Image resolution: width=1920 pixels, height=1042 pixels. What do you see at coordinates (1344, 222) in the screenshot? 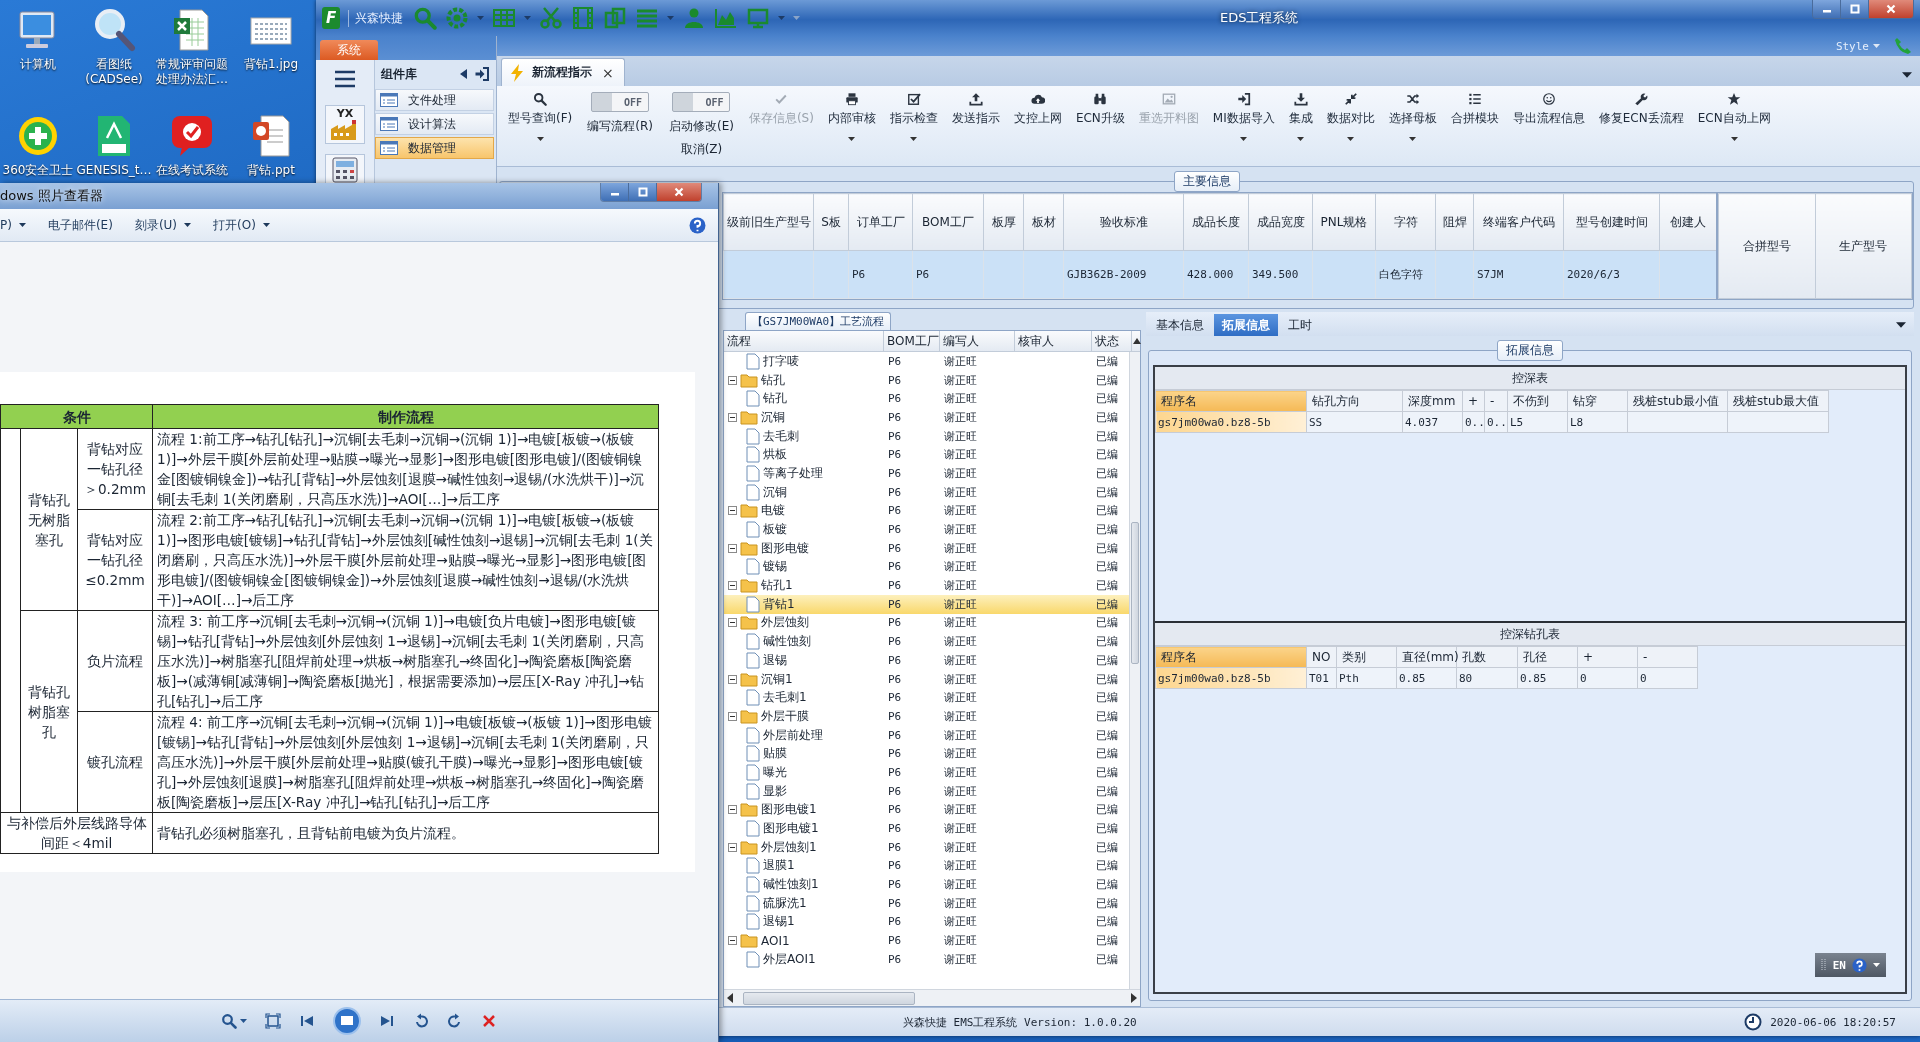
I see `column-header: PNL规格` at bounding box center [1344, 222].